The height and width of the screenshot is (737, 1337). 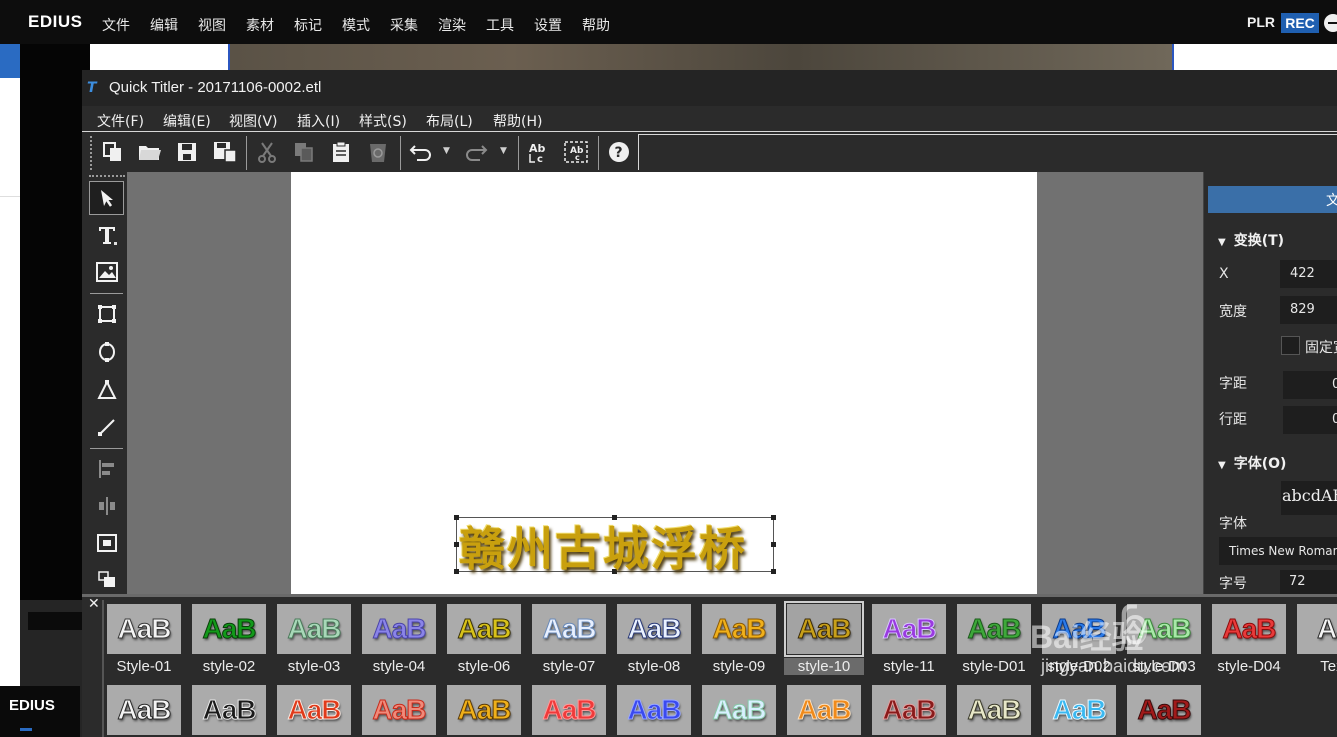 I want to click on edius-menu-clip: 素材, so click(x=260, y=25).